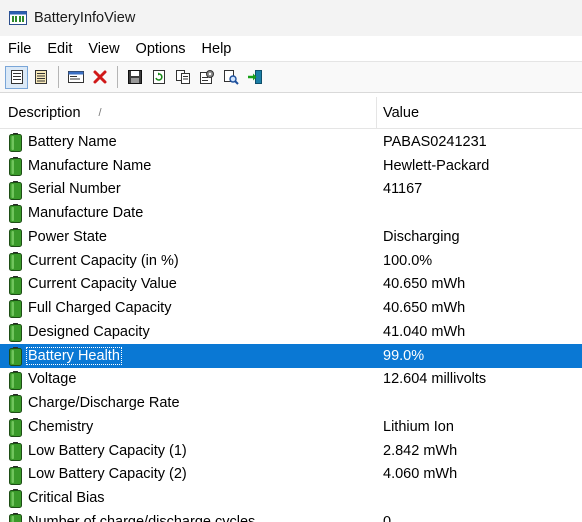 The image size is (582, 522). Describe the element at coordinates (59, 49) in the screenshot. I see `menu-edit: Edit` at that location.